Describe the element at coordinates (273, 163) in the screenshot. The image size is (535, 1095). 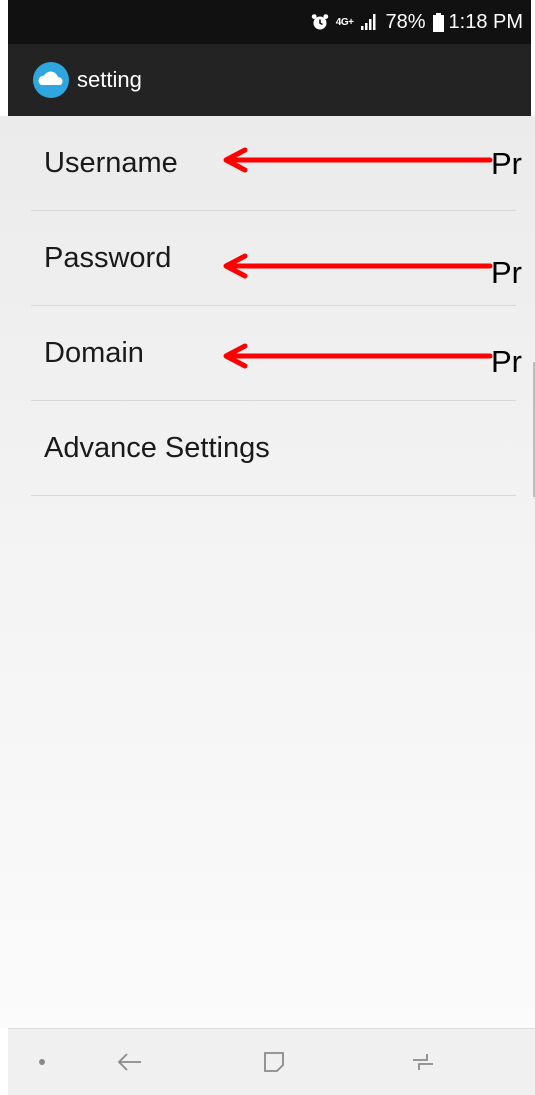
I see `settings-item-username: Username` at that location.